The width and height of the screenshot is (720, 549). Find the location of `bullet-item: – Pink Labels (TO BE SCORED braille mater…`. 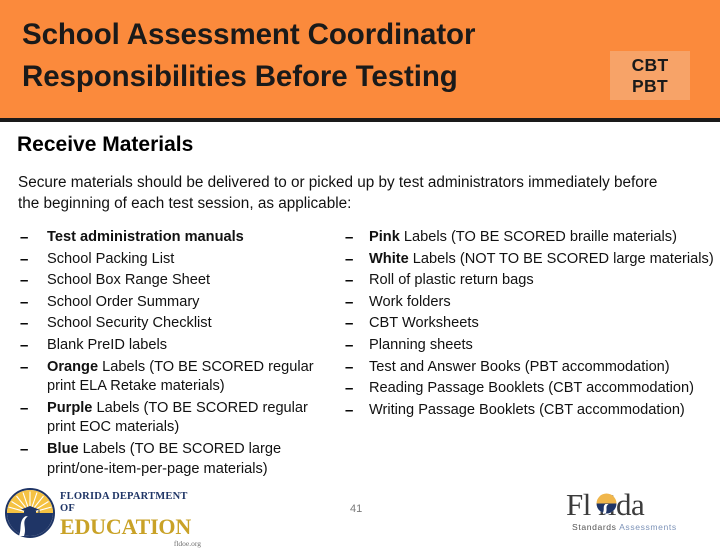

bullet-item: – Pink Labels (TO BE SCORED braille mater… is located at coordinates (531, 238).